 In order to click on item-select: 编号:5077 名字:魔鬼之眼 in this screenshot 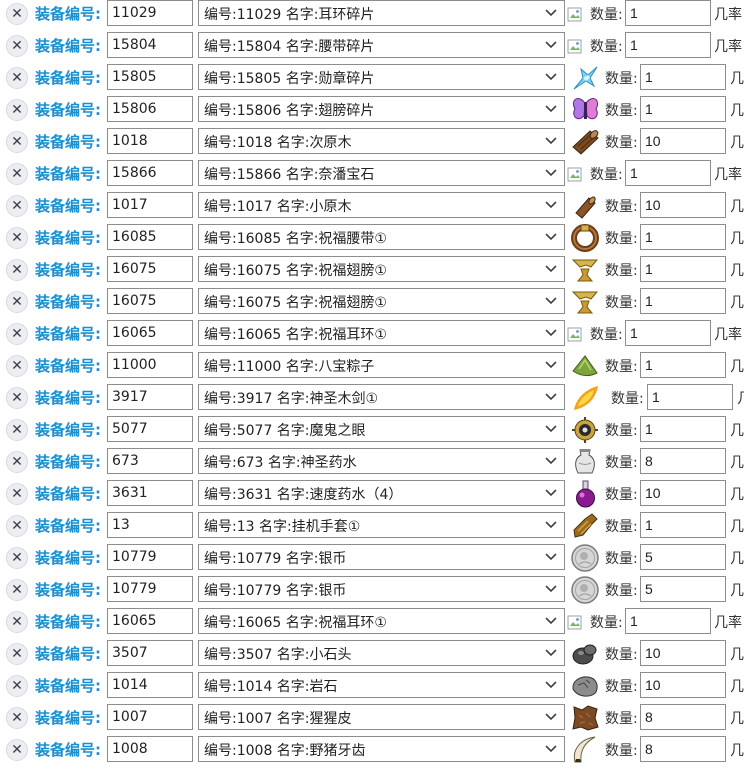, I will do `click(381, 429)`.